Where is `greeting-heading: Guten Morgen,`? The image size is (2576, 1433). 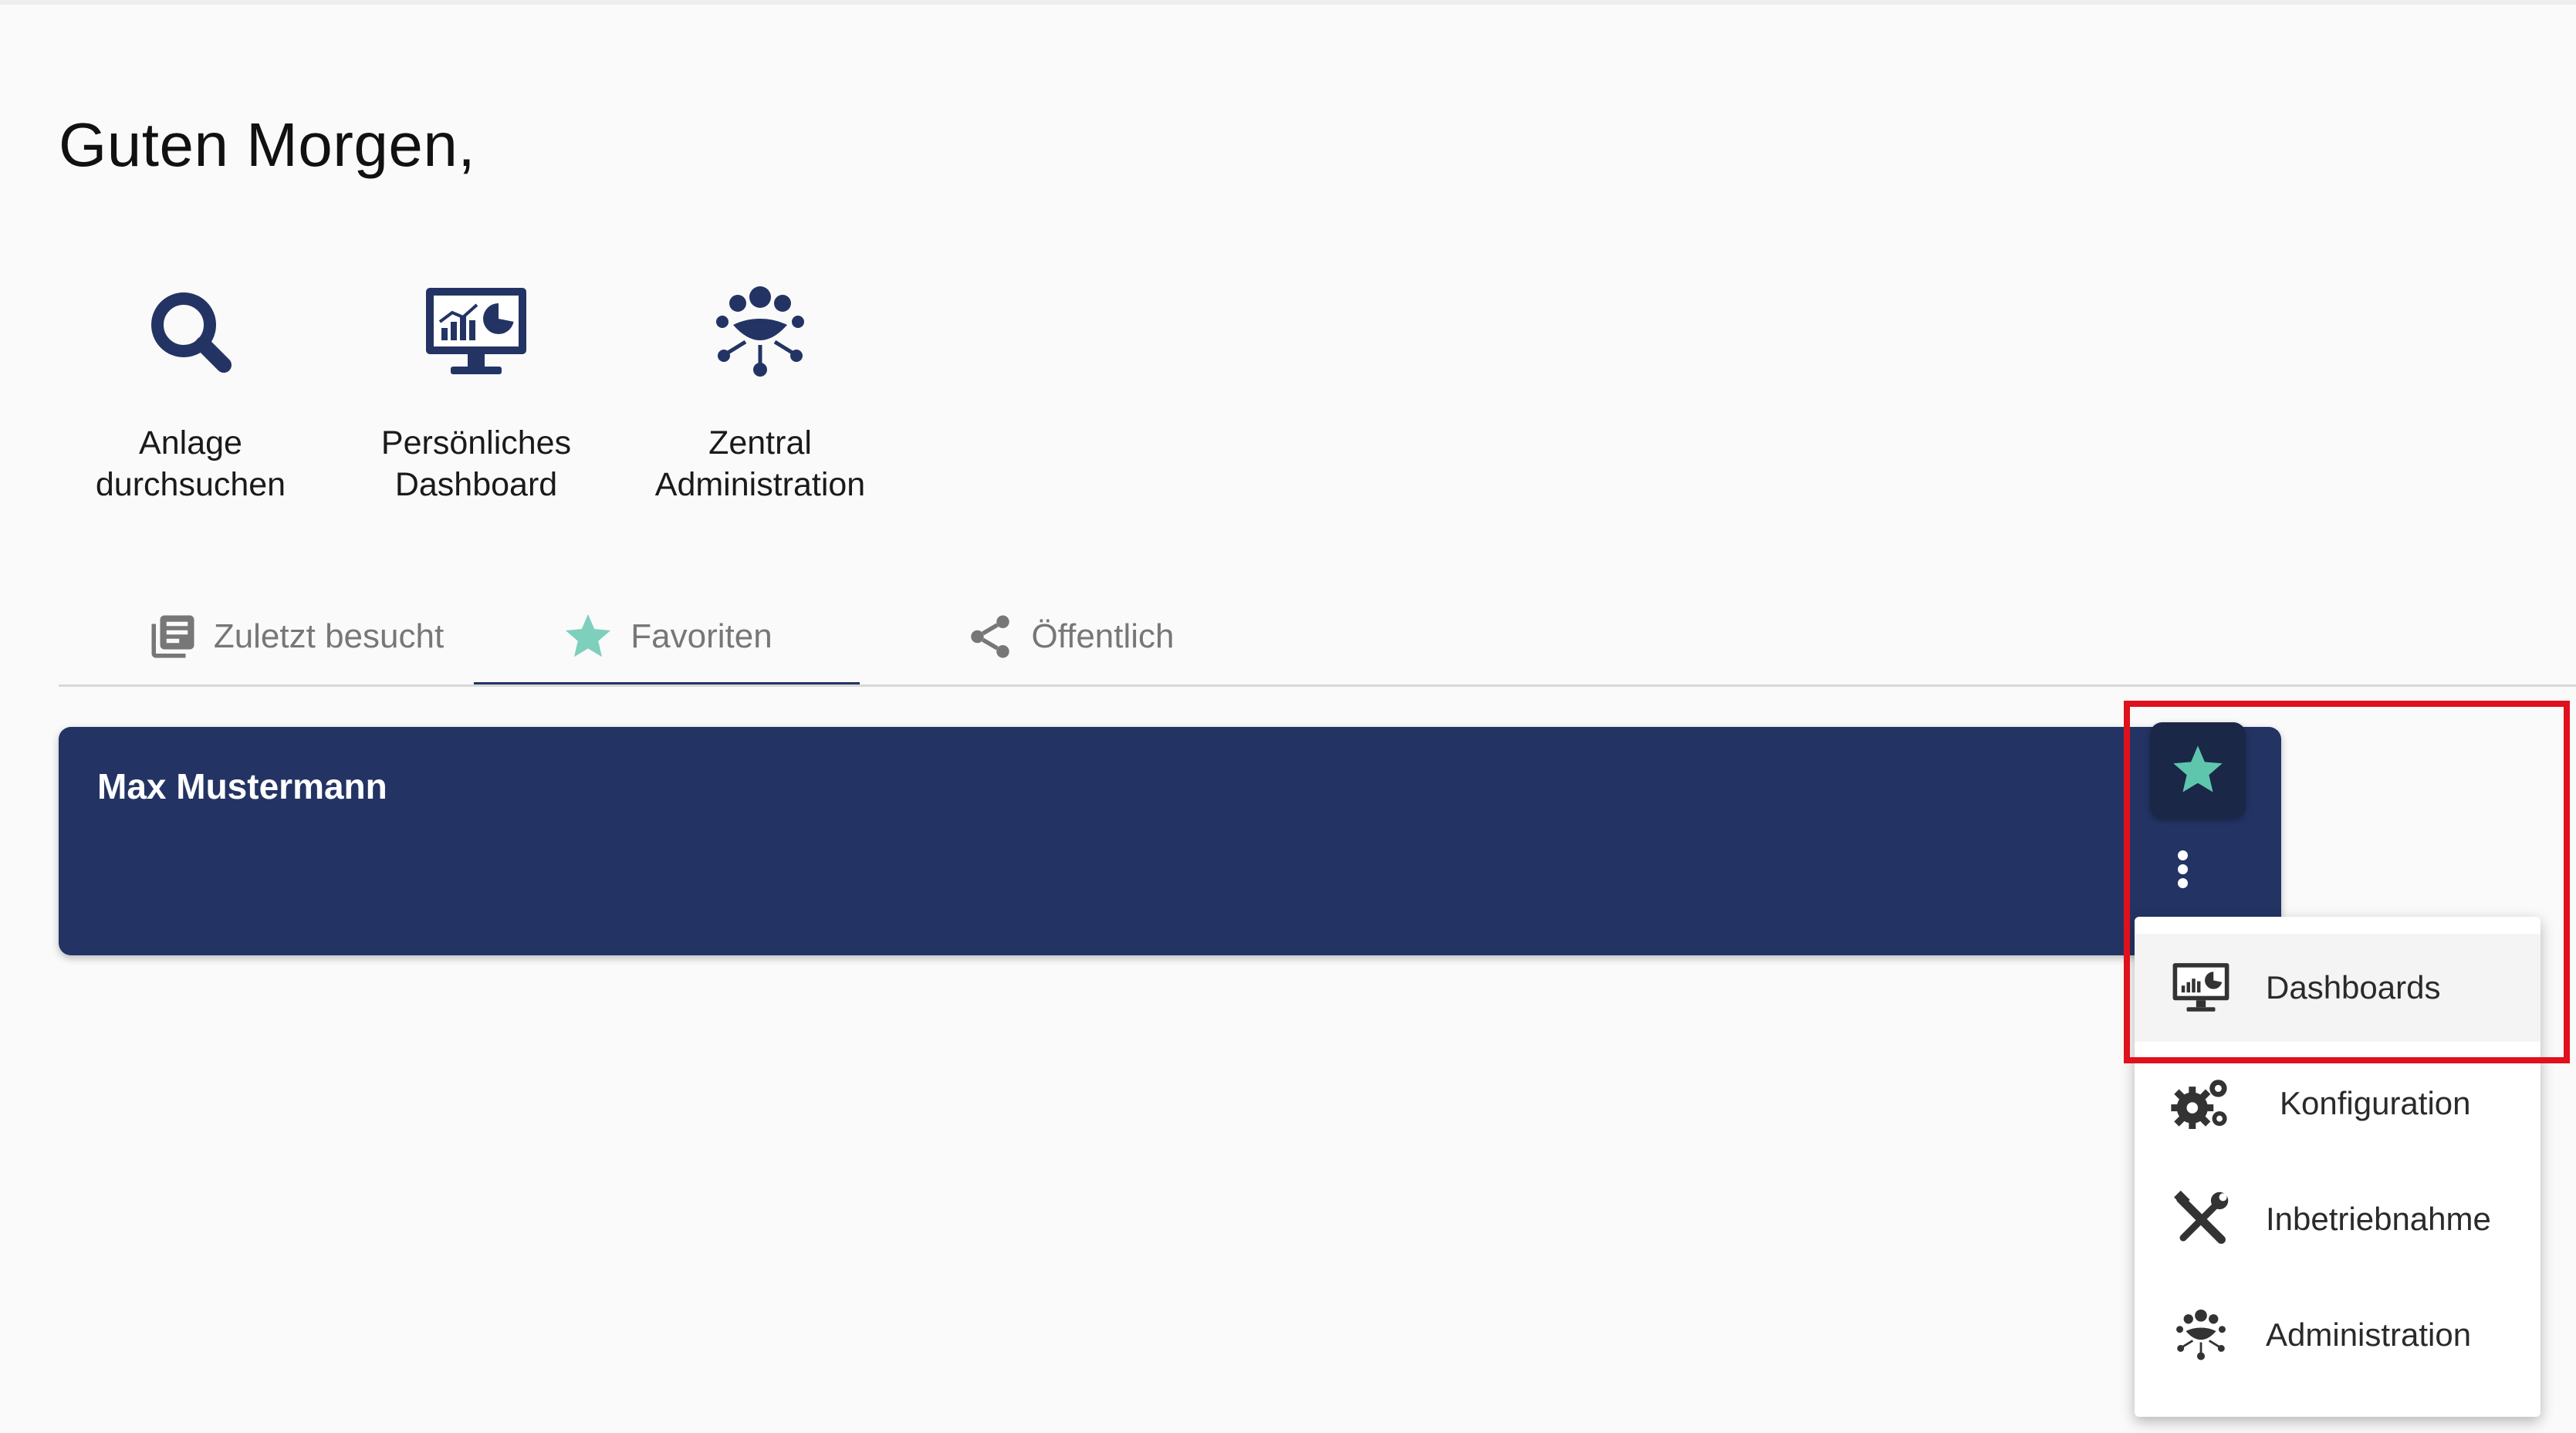
greeting-heading: Guten Morgen, is located at coordinates (267, 144).